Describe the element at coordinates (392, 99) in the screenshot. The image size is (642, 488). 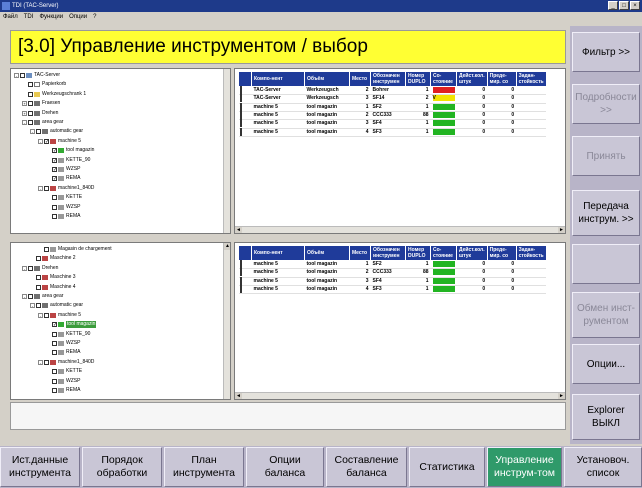
I see `table-row: TAC-Server Werkzeugsch 3 SF14 2 V 0 0` at that location.